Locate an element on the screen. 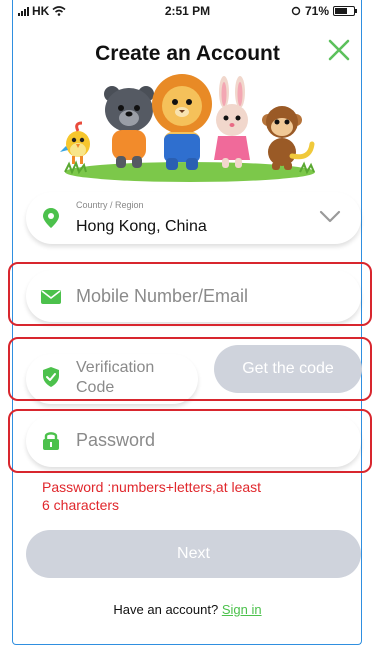  status-right: 71% is located at coordinates (324, 11).